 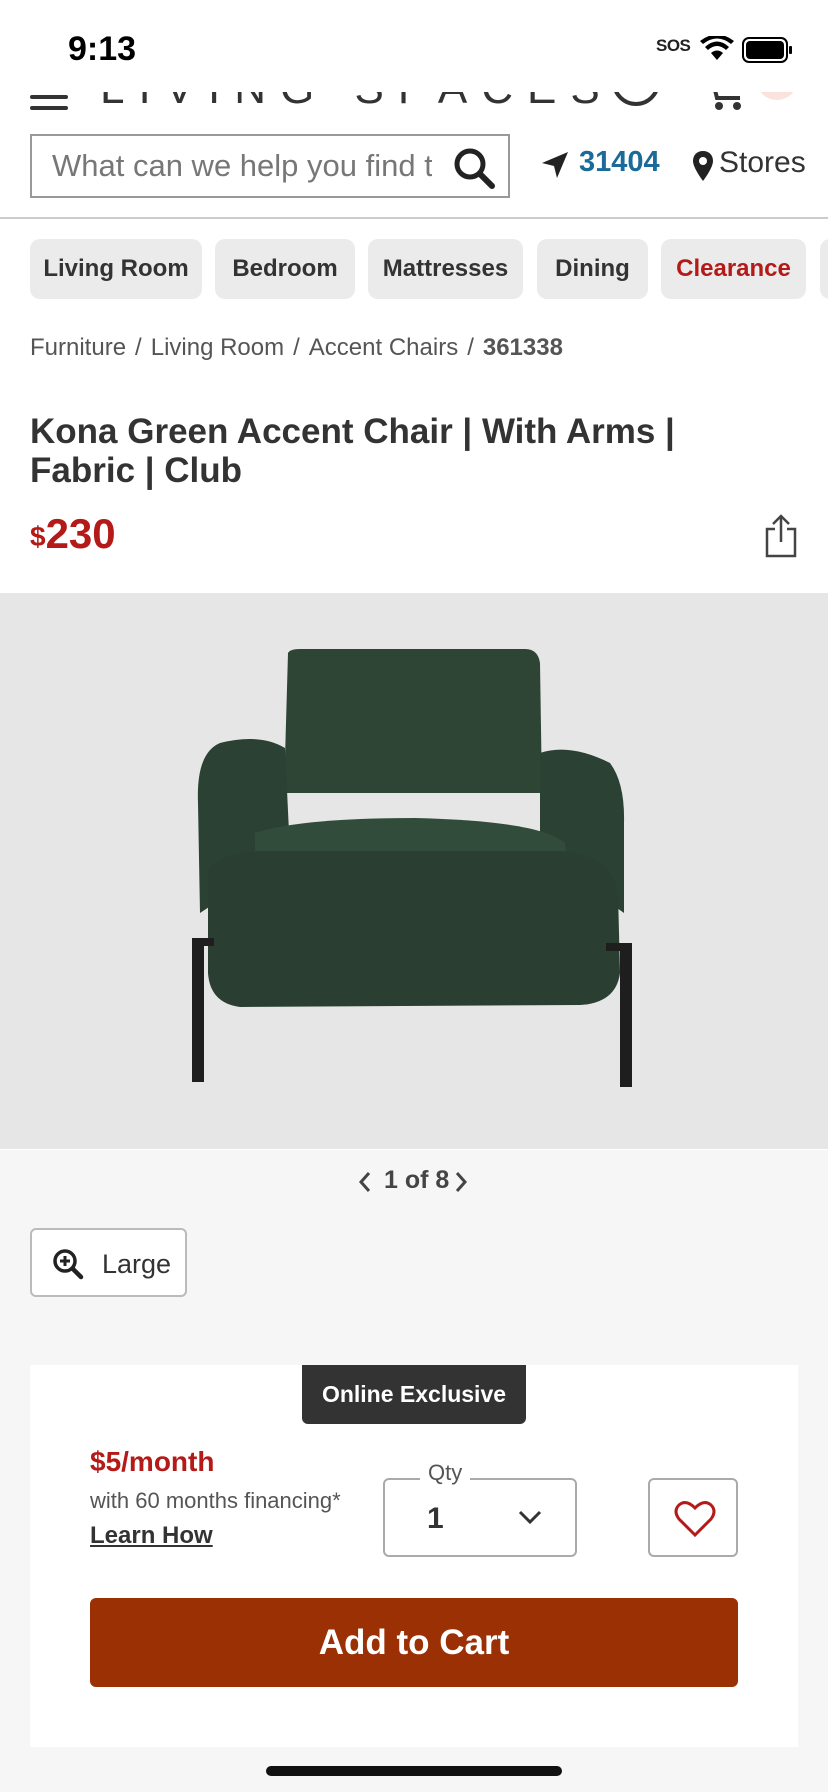 I want to click on search-input, so click(x=242, y=166).